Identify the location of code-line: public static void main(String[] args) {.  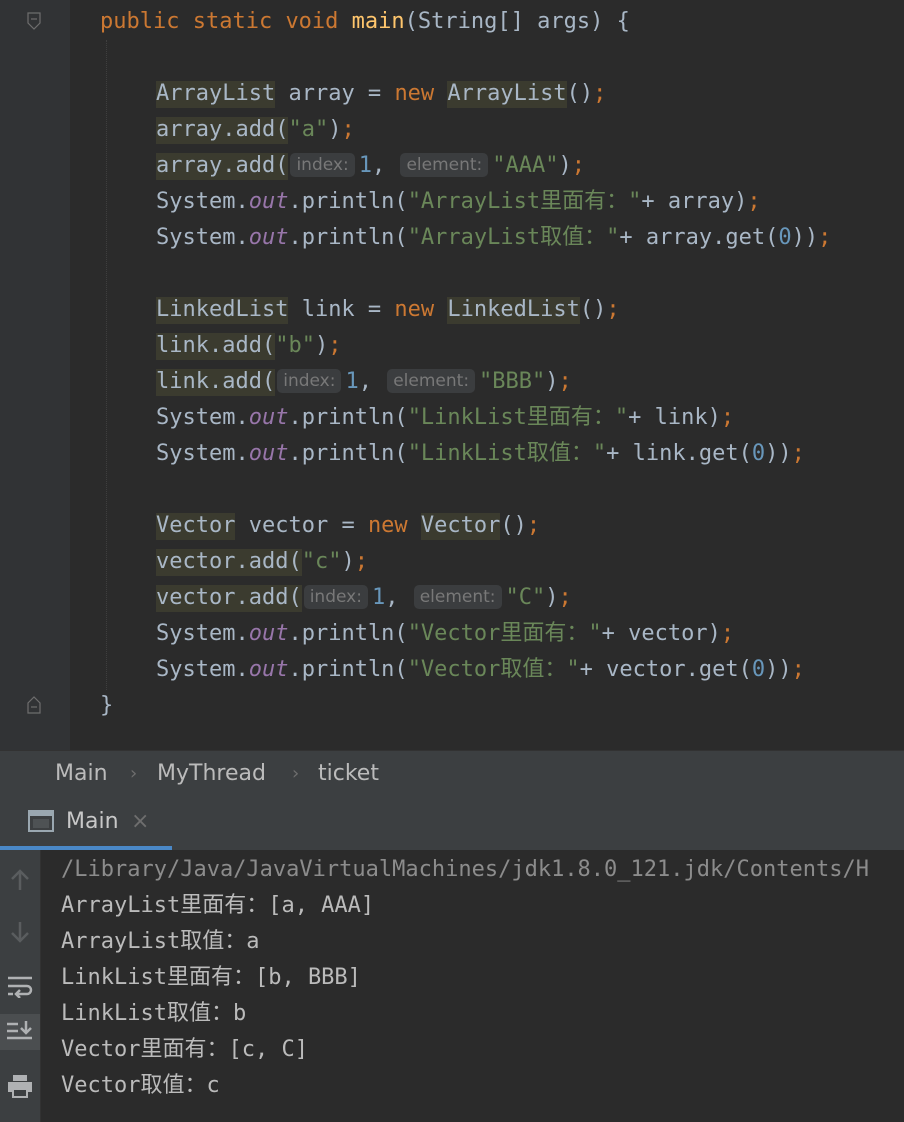
(365, 22).